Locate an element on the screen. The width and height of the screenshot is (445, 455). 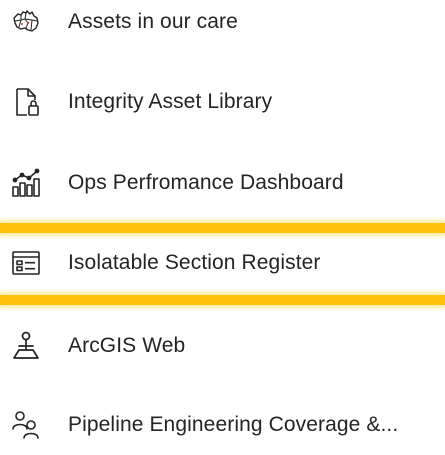
bar-chart-trend-icon is located at coordinates (26, 183).